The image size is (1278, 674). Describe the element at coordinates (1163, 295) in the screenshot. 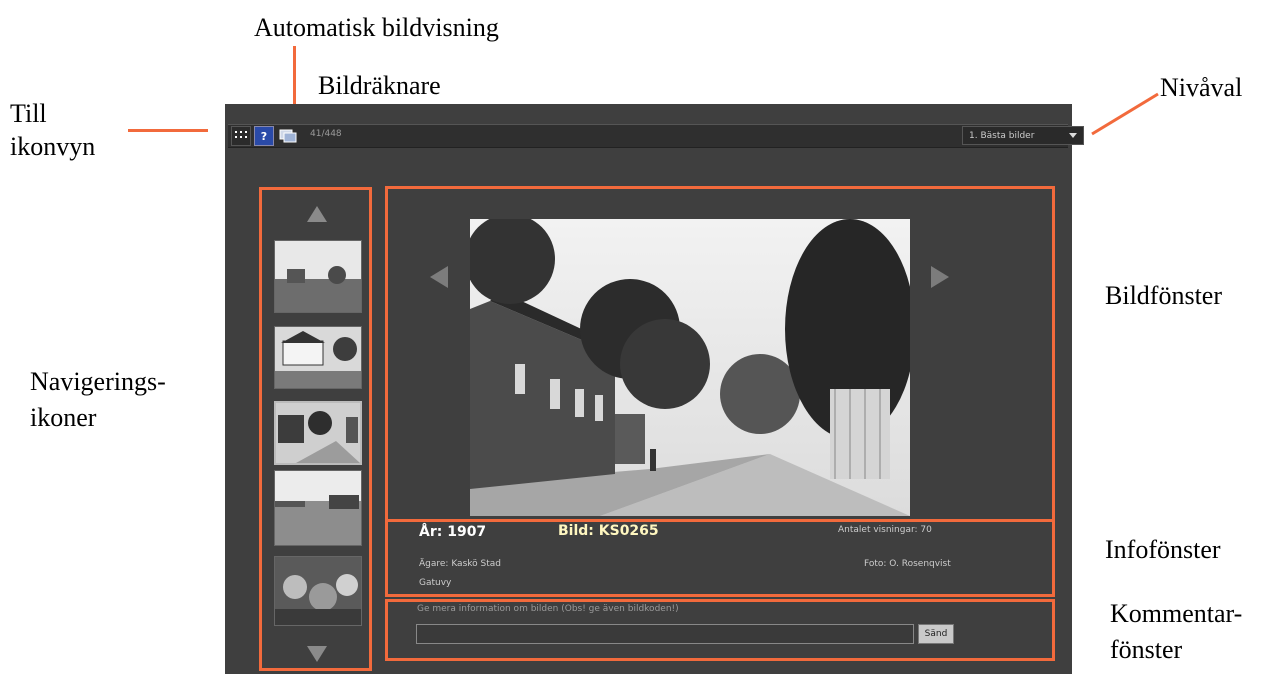

I see `annotation-image-window: Bildfönster` at that location.